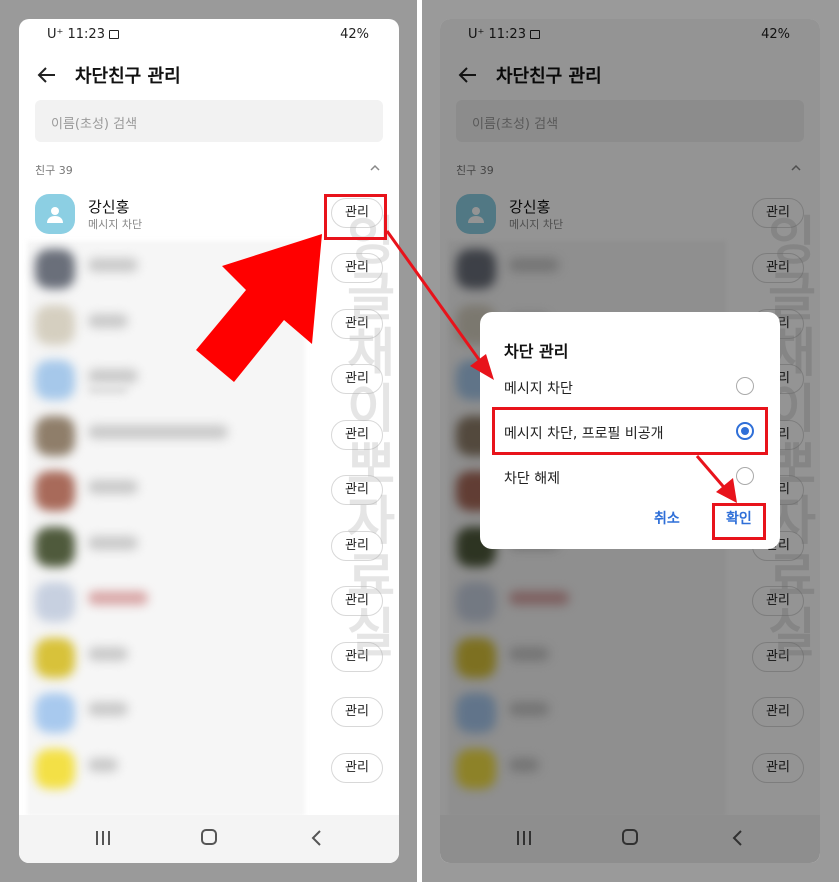  Describe the element at coordinates (436, 299) in the screenshot. I see `connector-arrow-line` at that location.